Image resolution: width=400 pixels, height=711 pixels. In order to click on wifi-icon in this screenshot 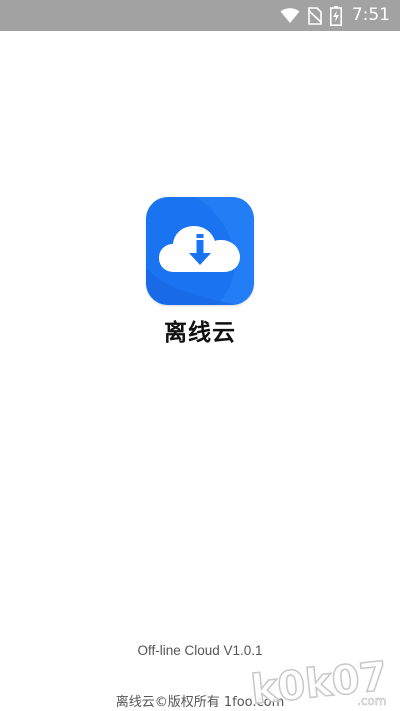, I will do `click(290, 15)`.